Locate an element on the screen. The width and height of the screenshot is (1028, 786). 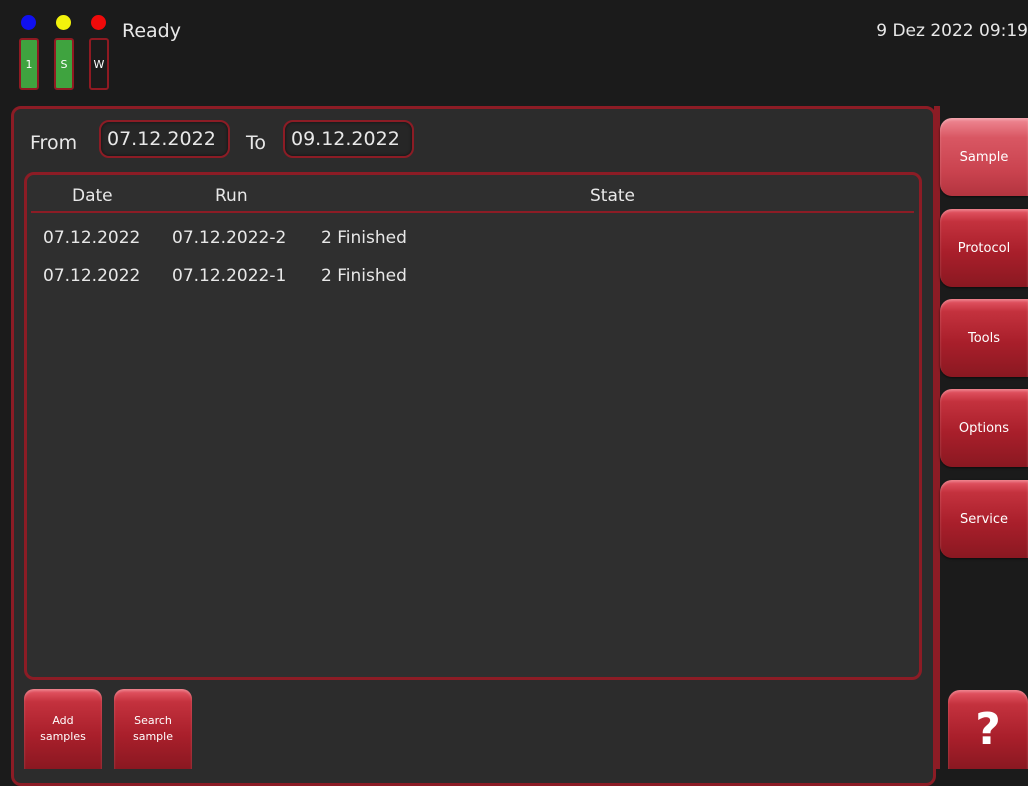
status-text: Ready is located at coordinates (151, 31).